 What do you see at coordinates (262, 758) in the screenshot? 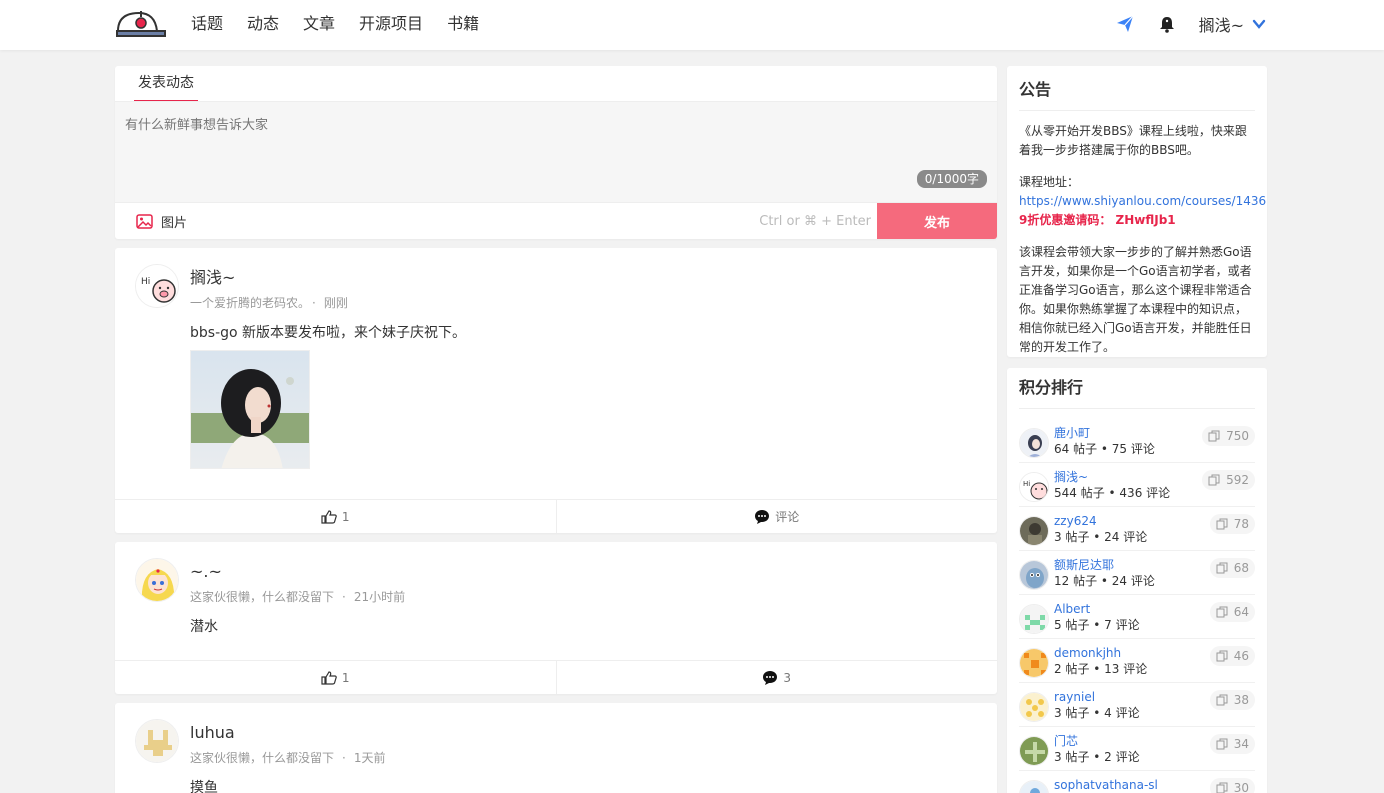
I see `author-bio: 这家伙很懒，什么都没留下` at bounding box center [262, 758].